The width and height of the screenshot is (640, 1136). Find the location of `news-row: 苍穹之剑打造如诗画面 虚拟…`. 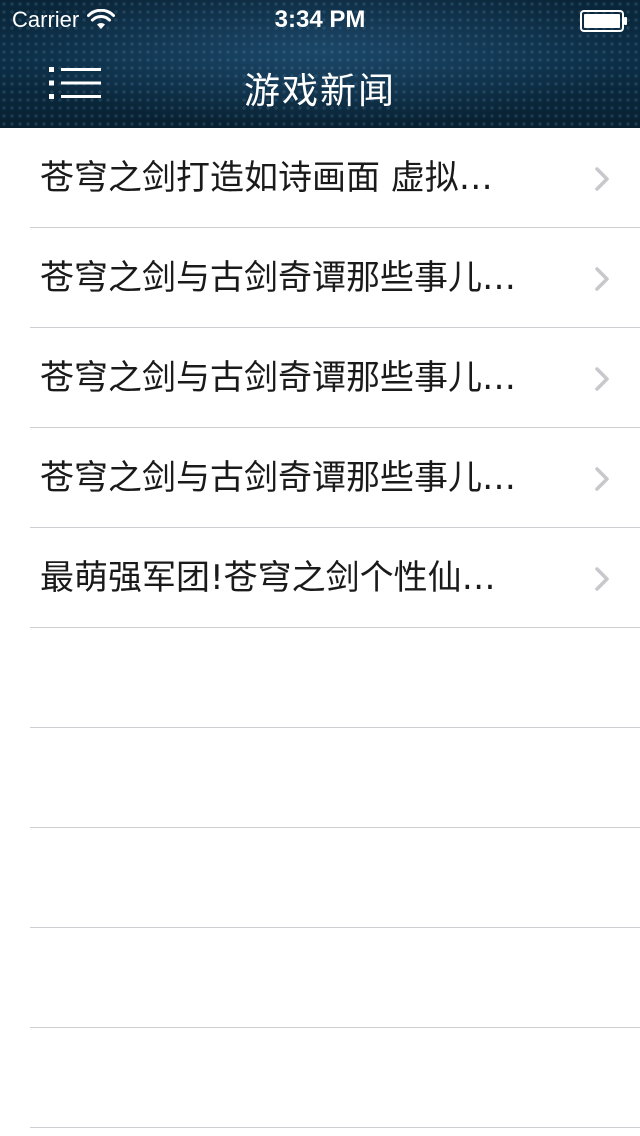

news-row: 苍穹之剑打造如诗画面 虚拟… is located at coordinates (320, 178).